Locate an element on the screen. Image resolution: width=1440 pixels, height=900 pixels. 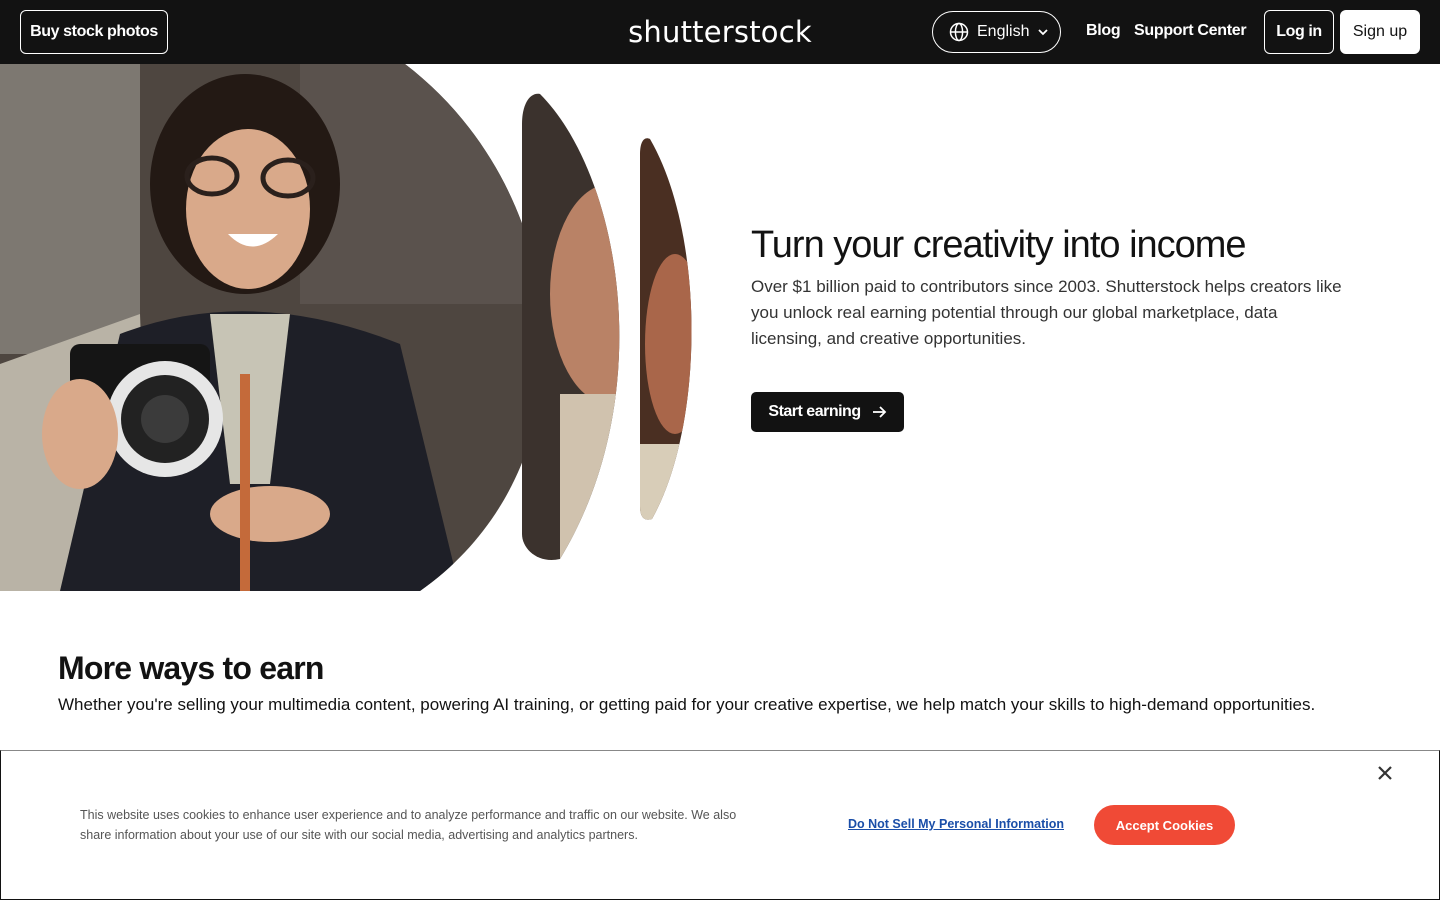
support-center-link: Support Center is located at coordinates (1190, 31).